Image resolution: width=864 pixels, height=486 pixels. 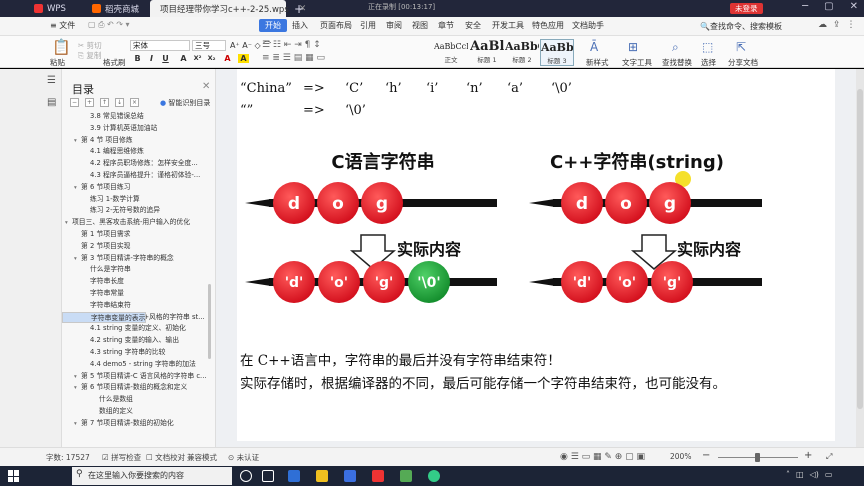 What do you see at coordinates (135, 282) in the screenshot?
I see `toc-item: 字符串长度` at bounding box center [135, 282].